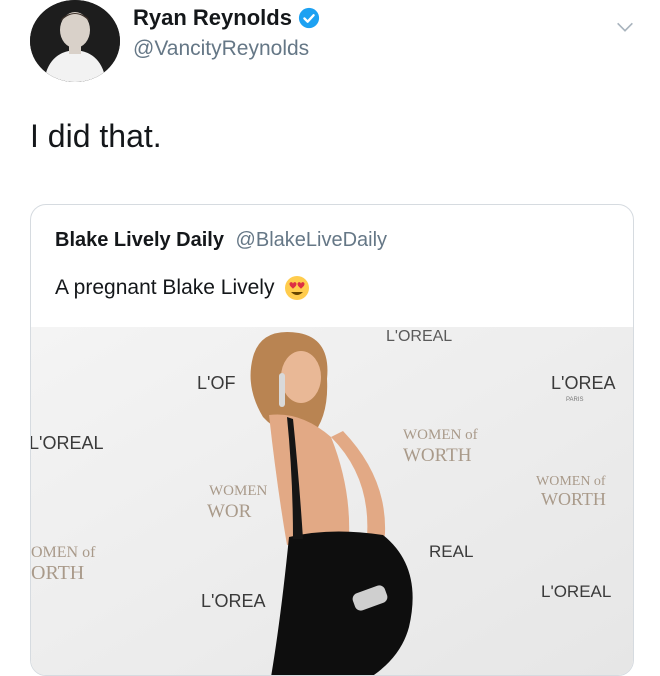 The image size is (660, 676). What do you see at coordinates (571, 481) in the screenshot?
I see `backdrop-women-2: WOMEN of` at bounding box center [571, 481].